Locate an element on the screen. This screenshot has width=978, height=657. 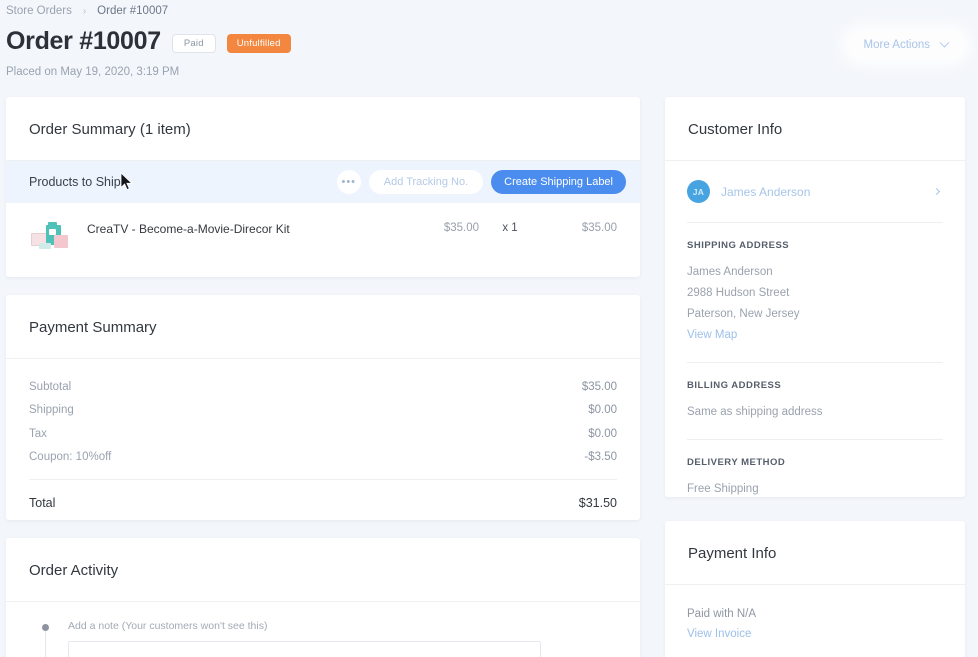
payment-row-subtotal: Subtotal $35.00 is located at coordinates (323, 387).